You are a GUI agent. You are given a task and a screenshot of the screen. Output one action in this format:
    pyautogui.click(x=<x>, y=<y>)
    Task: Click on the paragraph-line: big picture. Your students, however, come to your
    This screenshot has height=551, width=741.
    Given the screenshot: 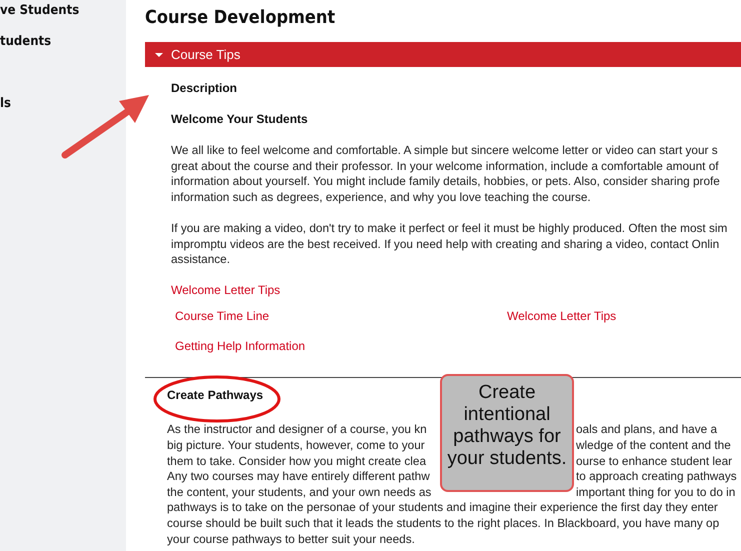 What is the action you would take?
    pyautogui.click(x=296, y=446)
    